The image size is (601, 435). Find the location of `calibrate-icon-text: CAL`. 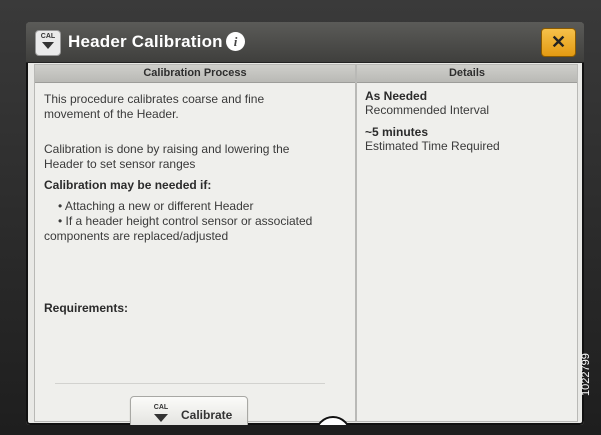

calibrate-icon-text: CAL is located at coordinates (161, 407).